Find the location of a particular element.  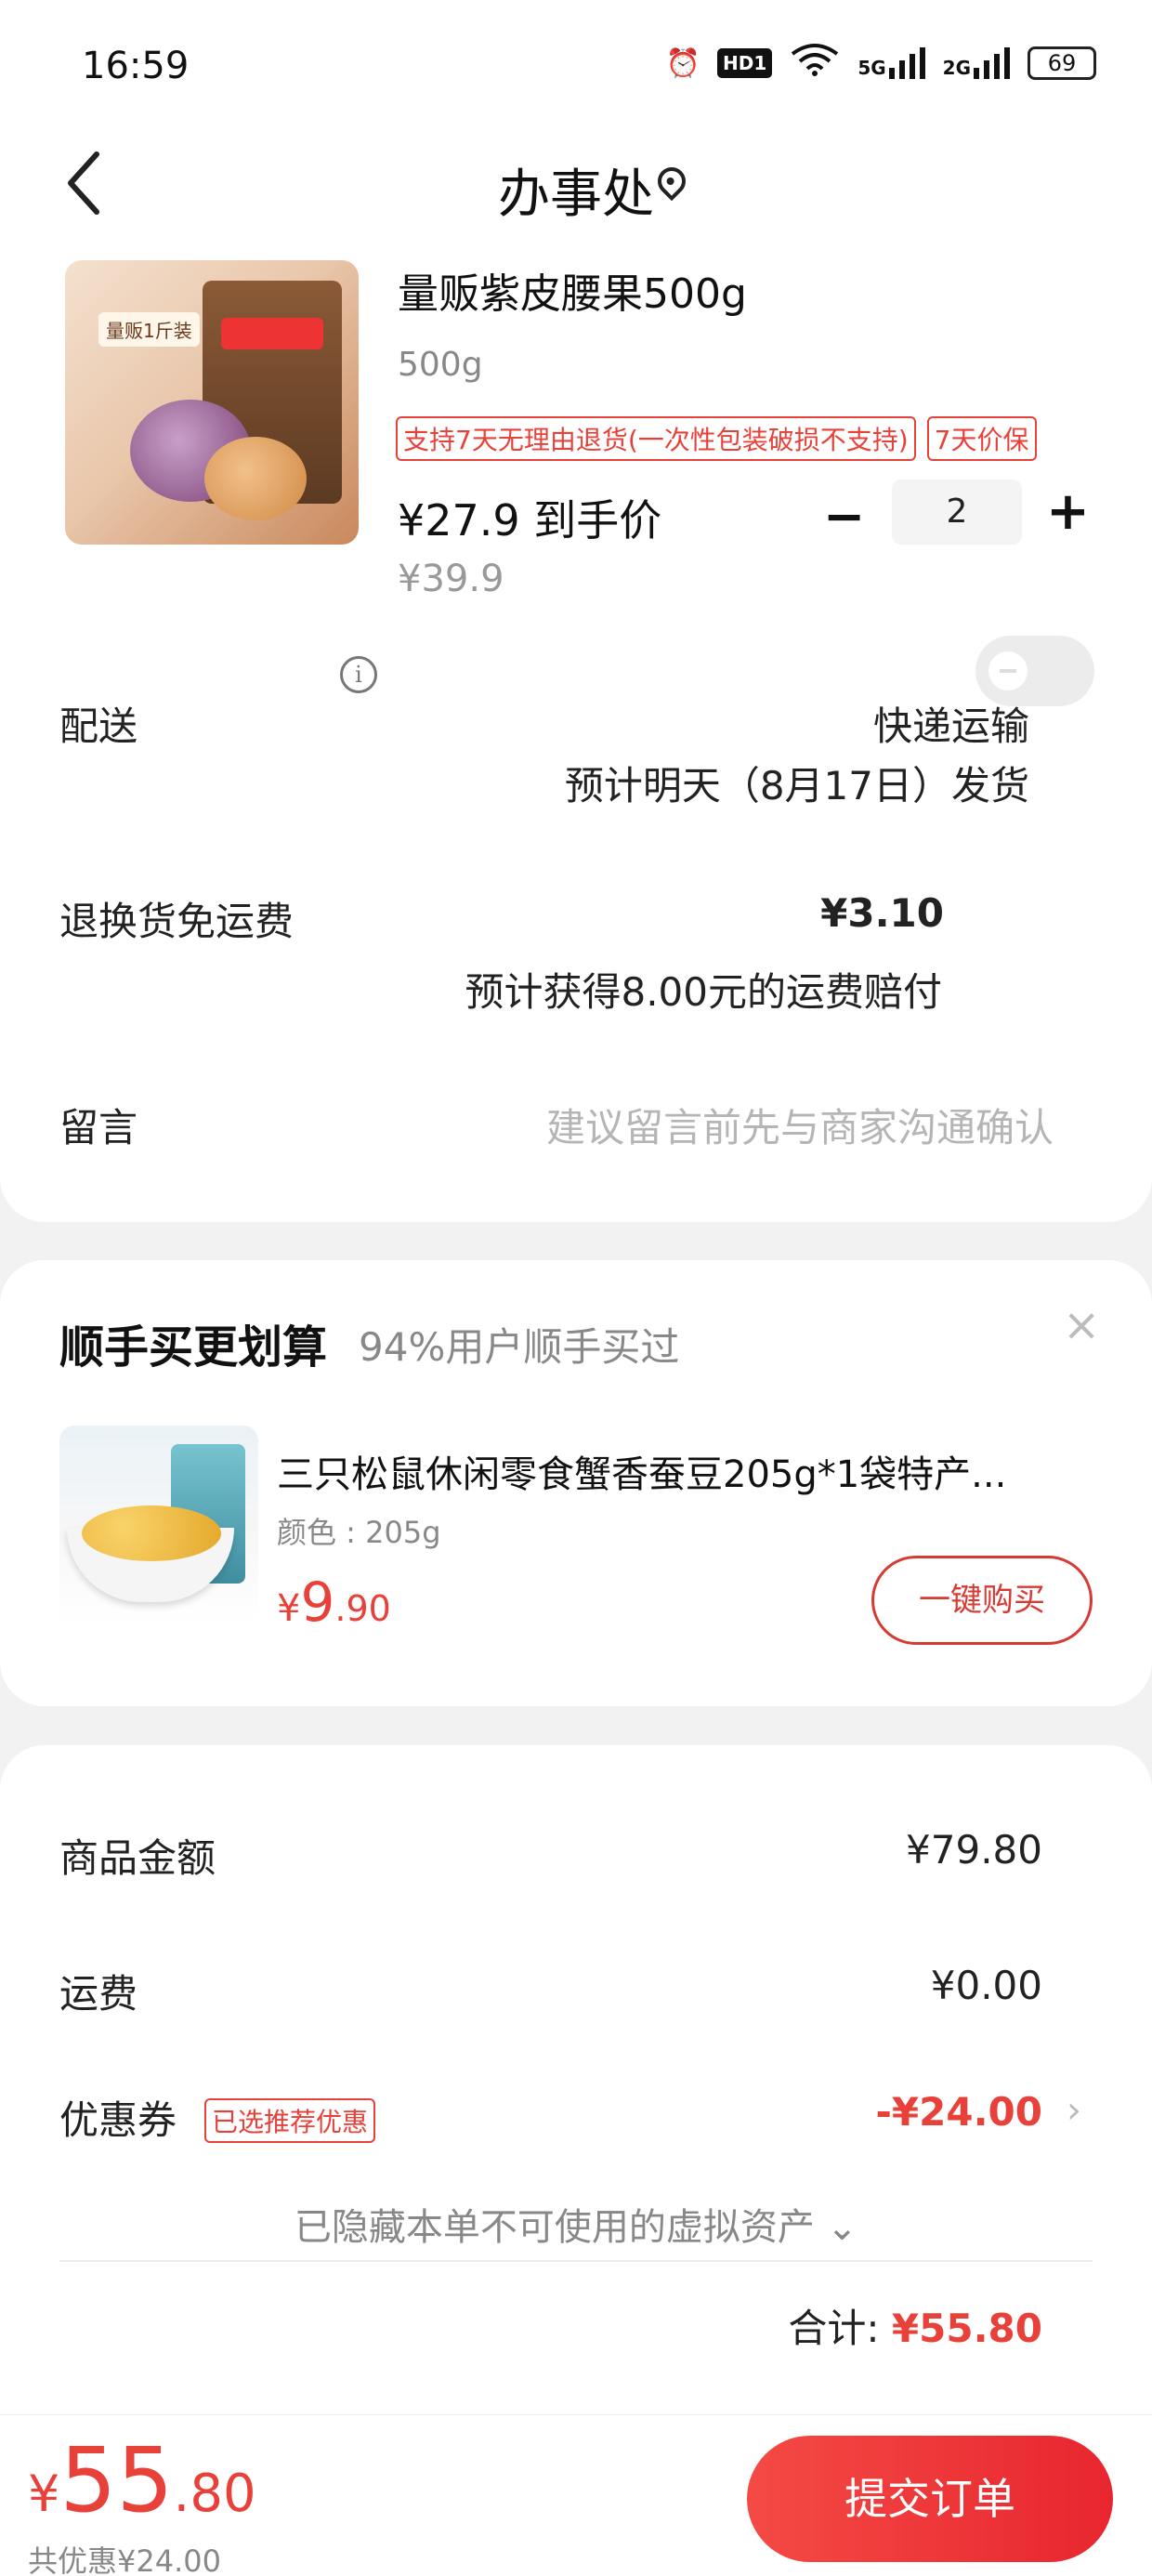

coupon-value: -¥24.00 is located at coordinates (958, 2112).